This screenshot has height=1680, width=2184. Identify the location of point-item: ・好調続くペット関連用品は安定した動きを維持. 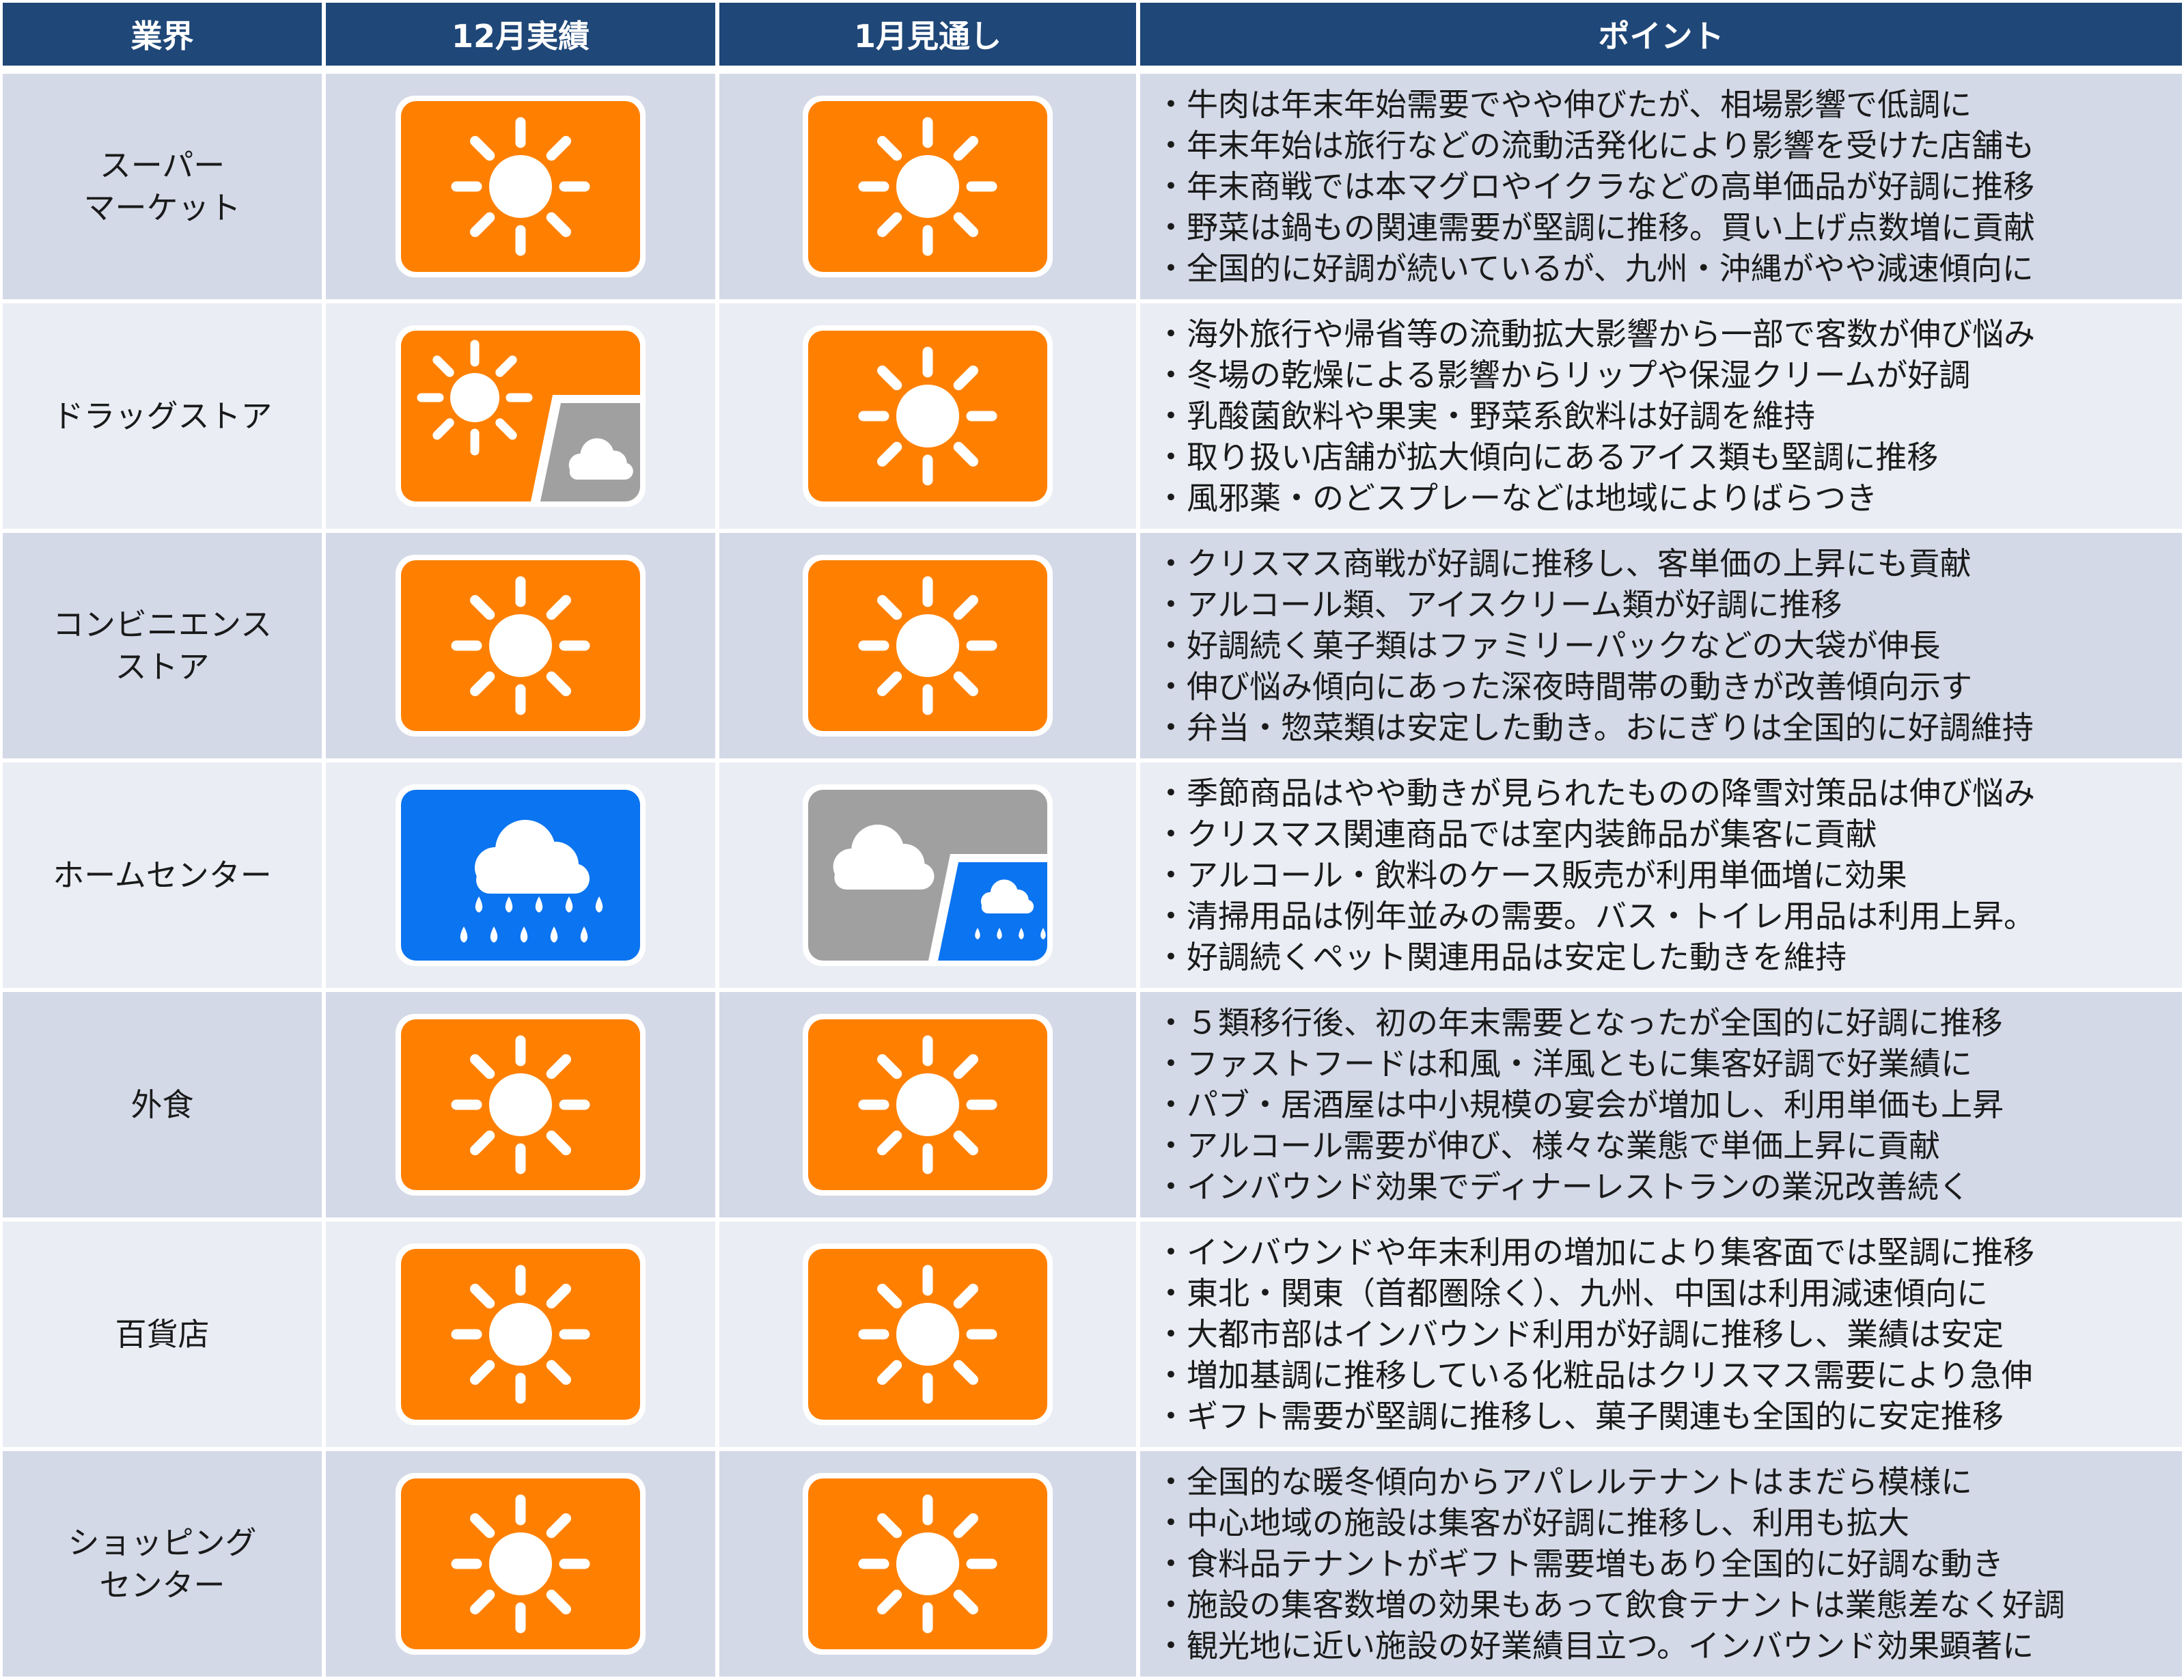
(1501, 957).